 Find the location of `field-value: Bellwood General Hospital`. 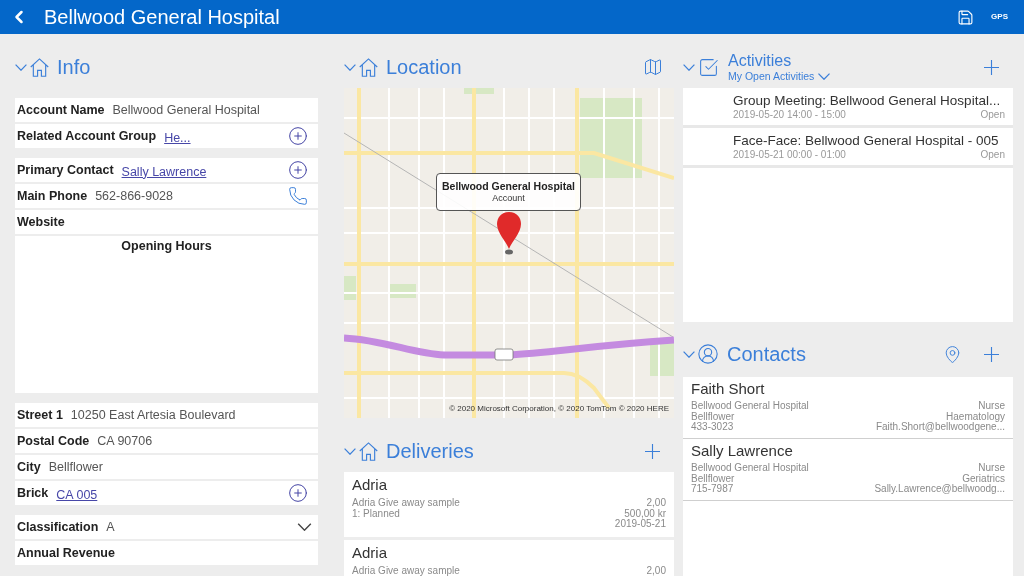

field-value: Bellwood General Hospital is located at coordinates (186, 110).